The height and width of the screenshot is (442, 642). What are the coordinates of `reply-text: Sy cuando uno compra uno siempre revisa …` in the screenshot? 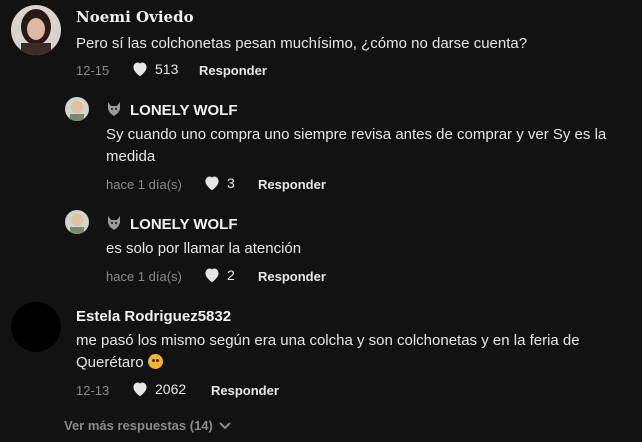 It's located at (356, 145).